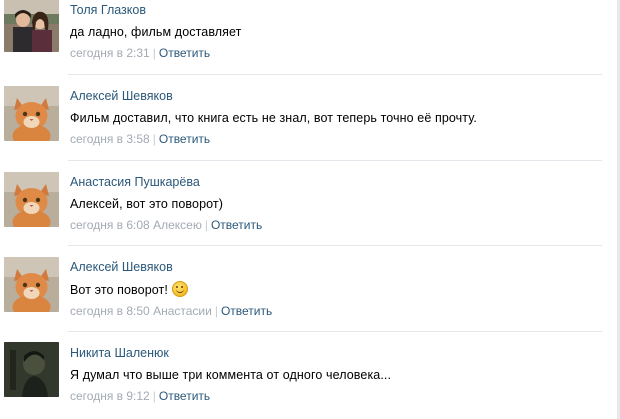  Describe the element at coordinates (156, 32) in the screenshot. I see `comment-text: да ладно, фильм доставляет` at that location.